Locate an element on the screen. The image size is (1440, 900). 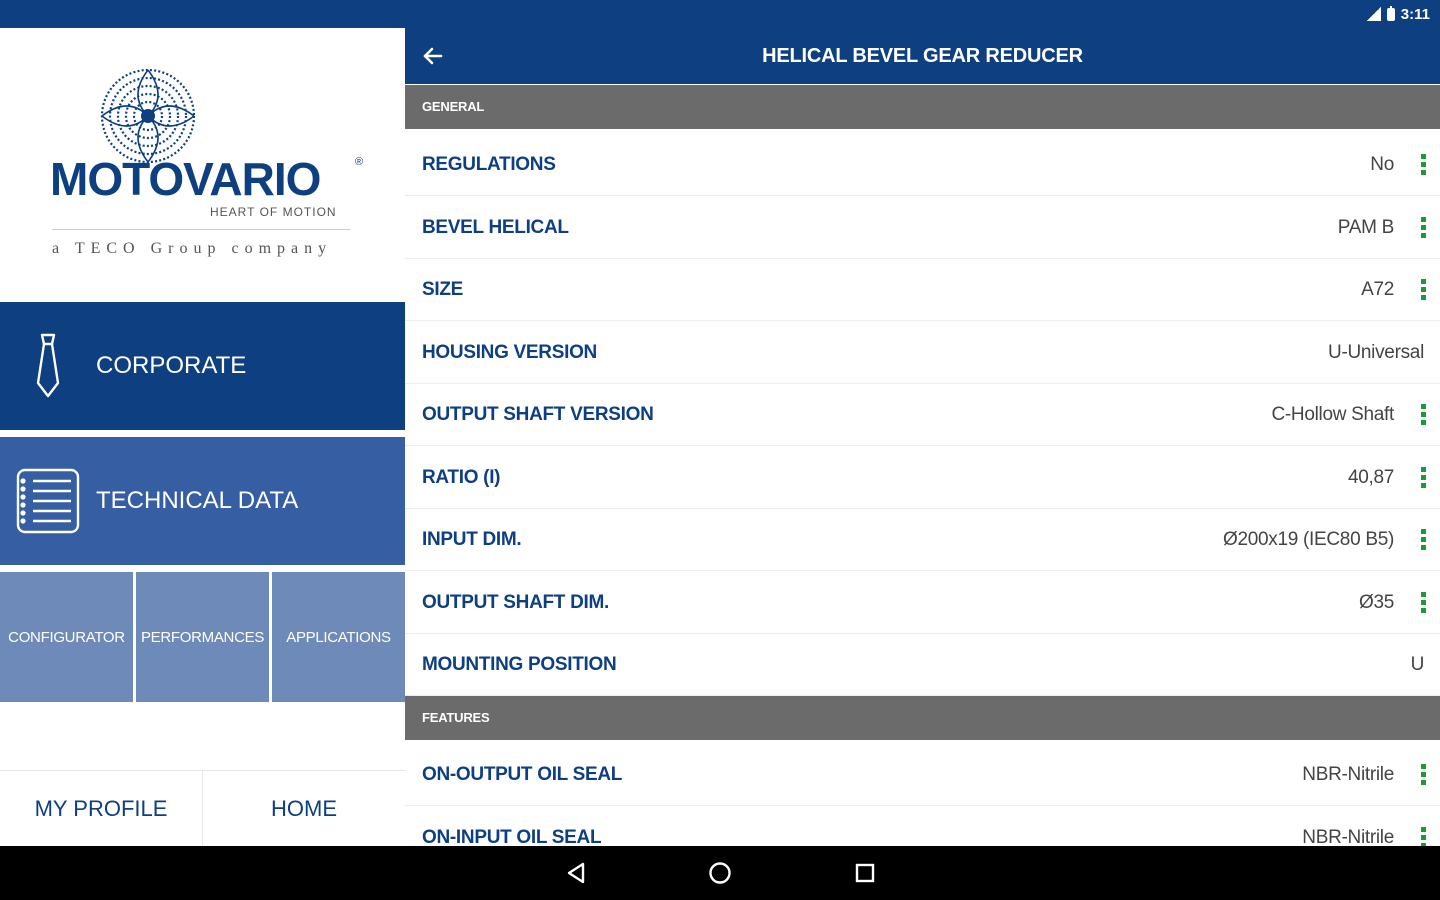
page-title: HELICAL BEVEL GEAR REDUCER is located at coordinates (922, 56).